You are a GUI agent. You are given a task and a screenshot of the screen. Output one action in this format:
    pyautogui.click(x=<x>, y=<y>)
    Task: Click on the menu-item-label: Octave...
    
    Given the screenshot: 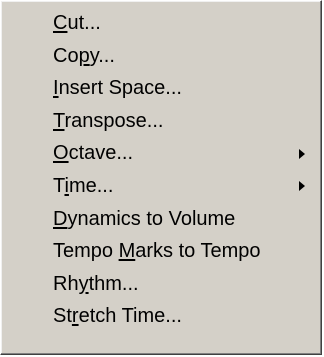 What is the action you would take?
    pyautogui.click(x=93, y=153)
    